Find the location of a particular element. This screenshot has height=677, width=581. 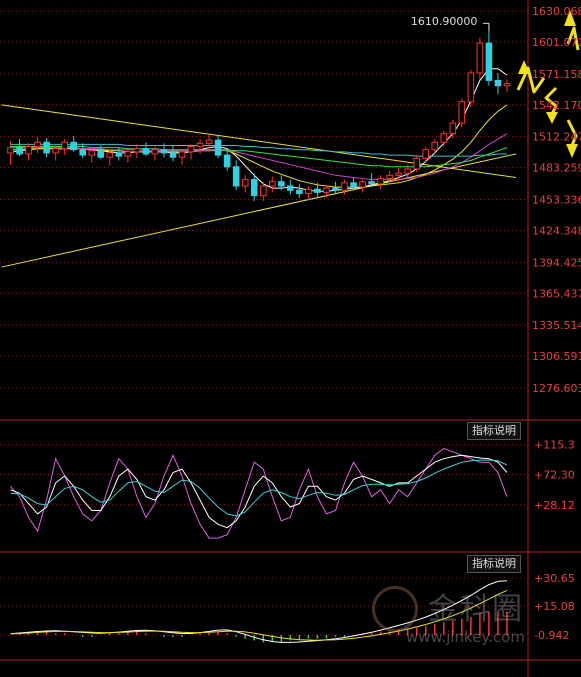

arrow-head-icon is located at coordinates (572, 151).